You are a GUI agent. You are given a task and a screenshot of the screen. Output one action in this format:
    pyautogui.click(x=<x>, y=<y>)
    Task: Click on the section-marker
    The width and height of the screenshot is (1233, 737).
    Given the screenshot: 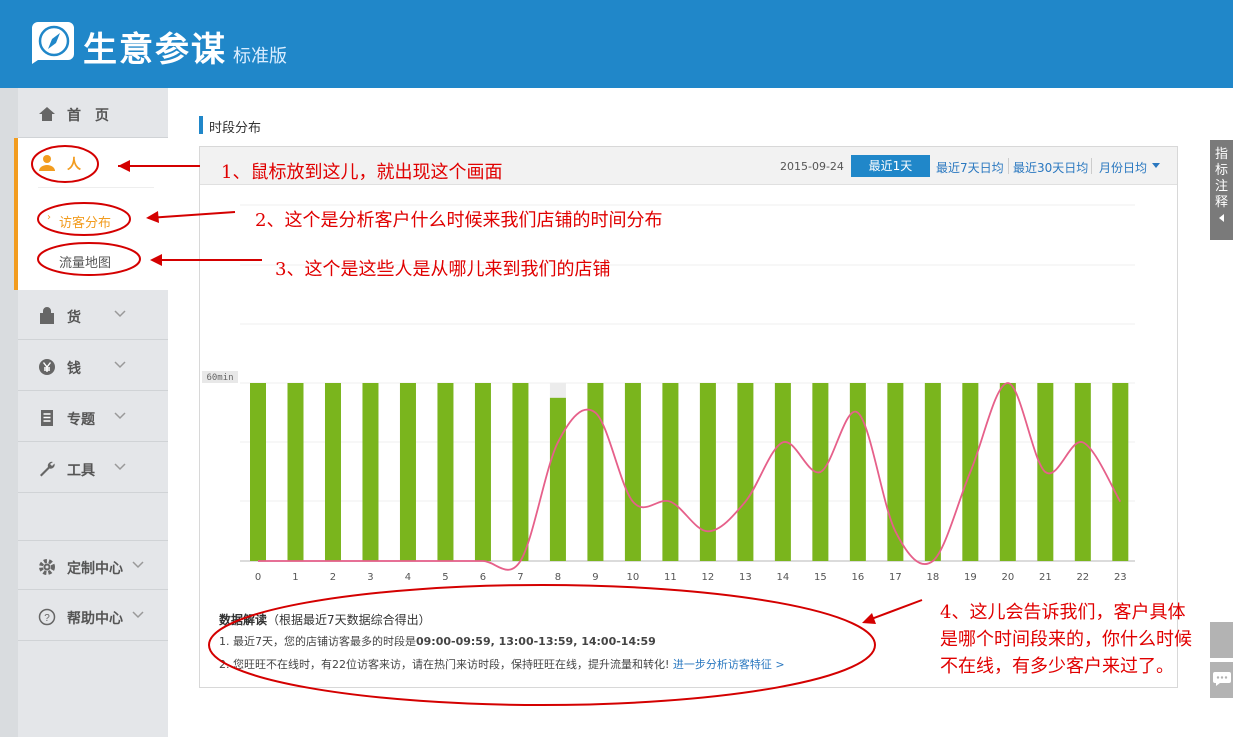 What is the action you would take?
    pyautogui.click(x=201, y=125)
    